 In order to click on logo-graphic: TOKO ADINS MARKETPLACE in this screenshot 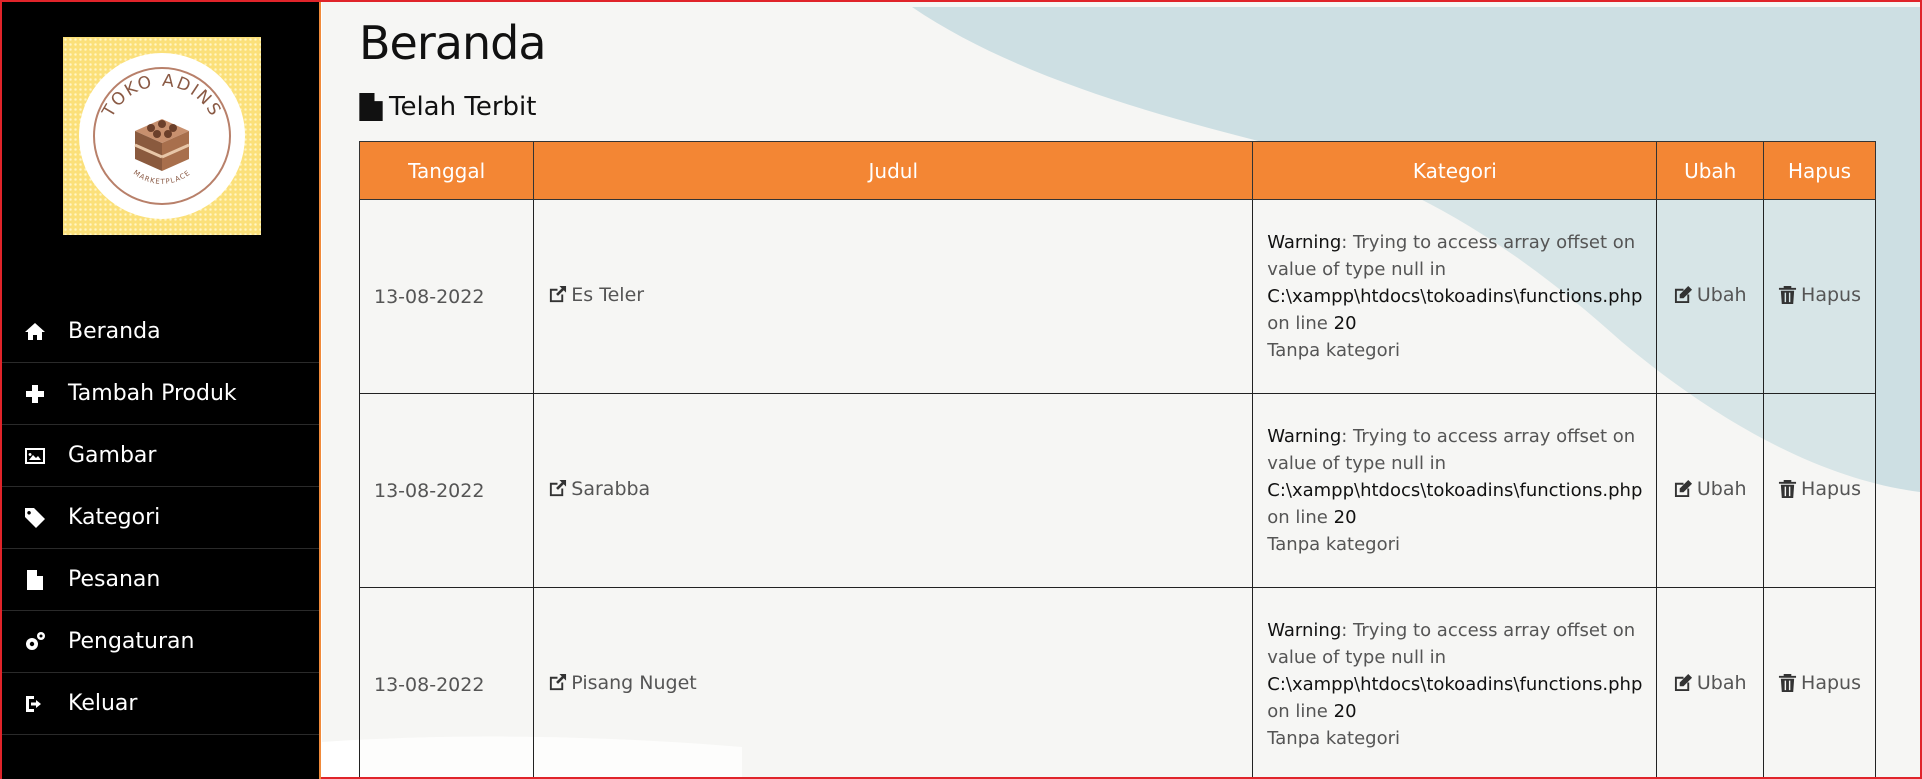, I will do `click(161, 128)`.